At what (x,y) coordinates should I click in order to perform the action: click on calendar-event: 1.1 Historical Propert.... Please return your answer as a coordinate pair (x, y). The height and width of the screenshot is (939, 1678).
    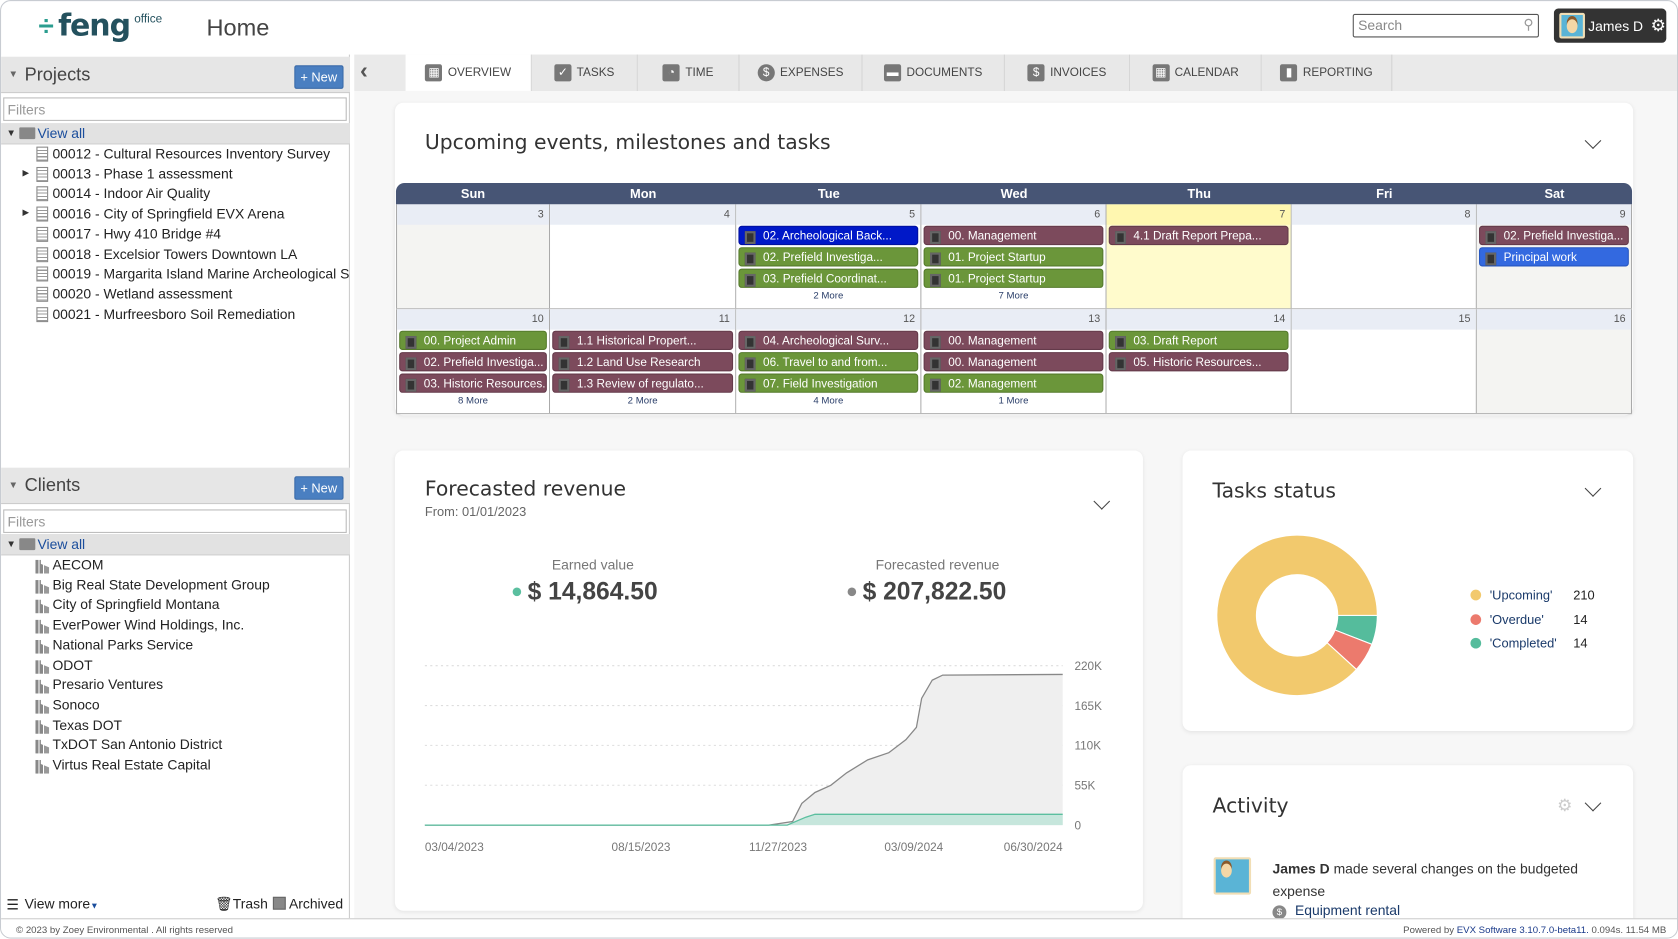
    Looking at the image, I should click on (643, 340).